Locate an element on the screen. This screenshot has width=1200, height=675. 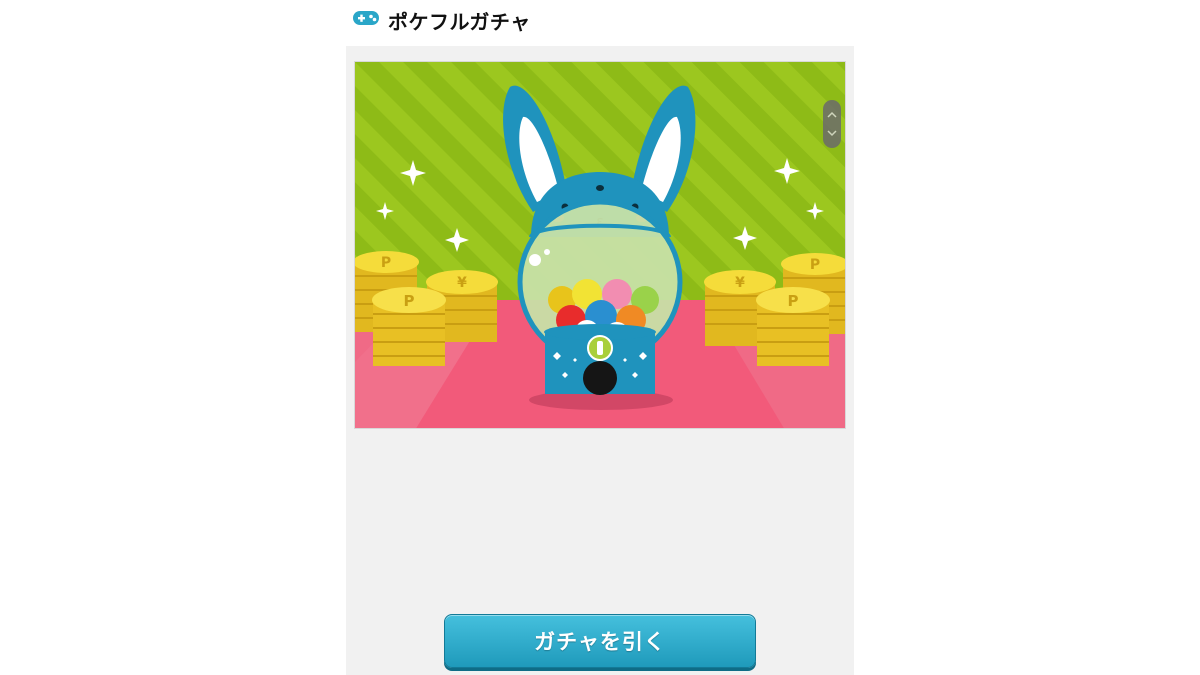
page-header: ポケフルガチャ is located at coordinates (441, 20).